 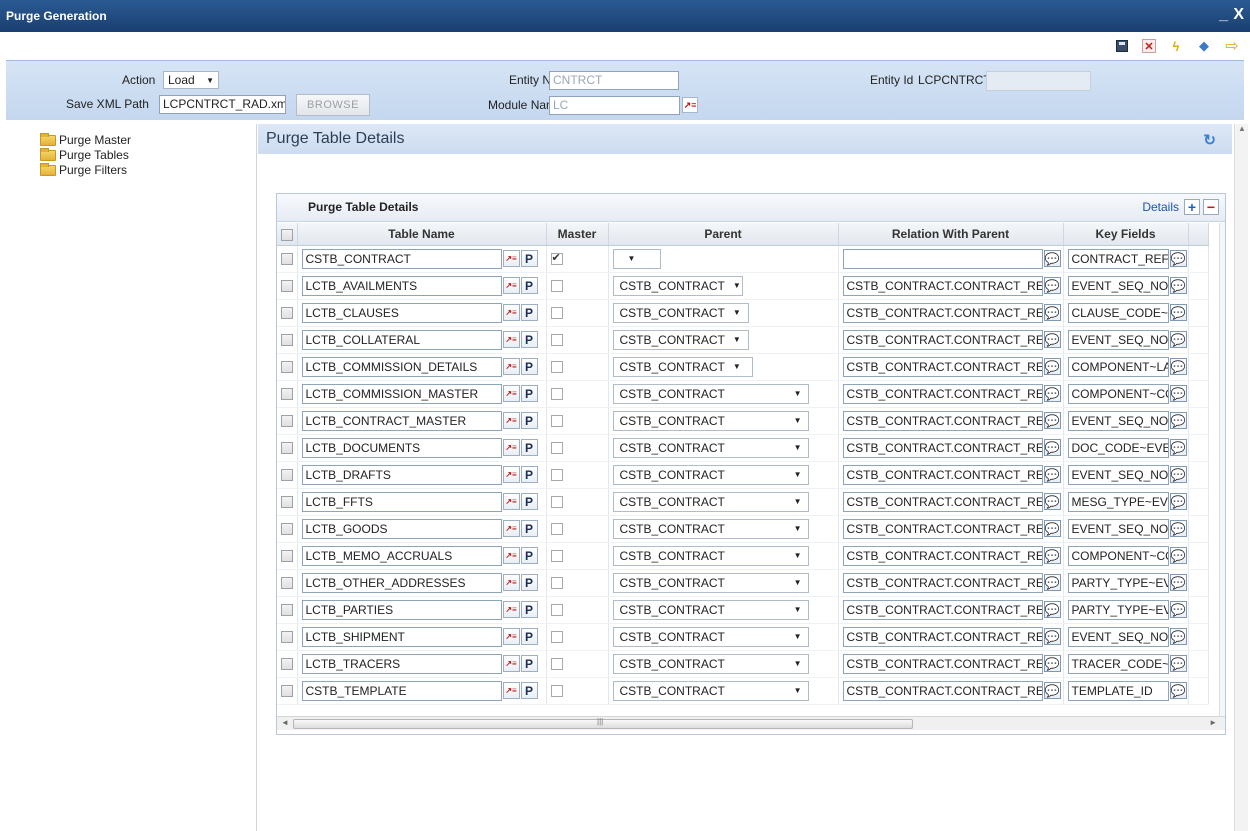 I want to click on select-all-checkbox, so click(x=286, y=234).